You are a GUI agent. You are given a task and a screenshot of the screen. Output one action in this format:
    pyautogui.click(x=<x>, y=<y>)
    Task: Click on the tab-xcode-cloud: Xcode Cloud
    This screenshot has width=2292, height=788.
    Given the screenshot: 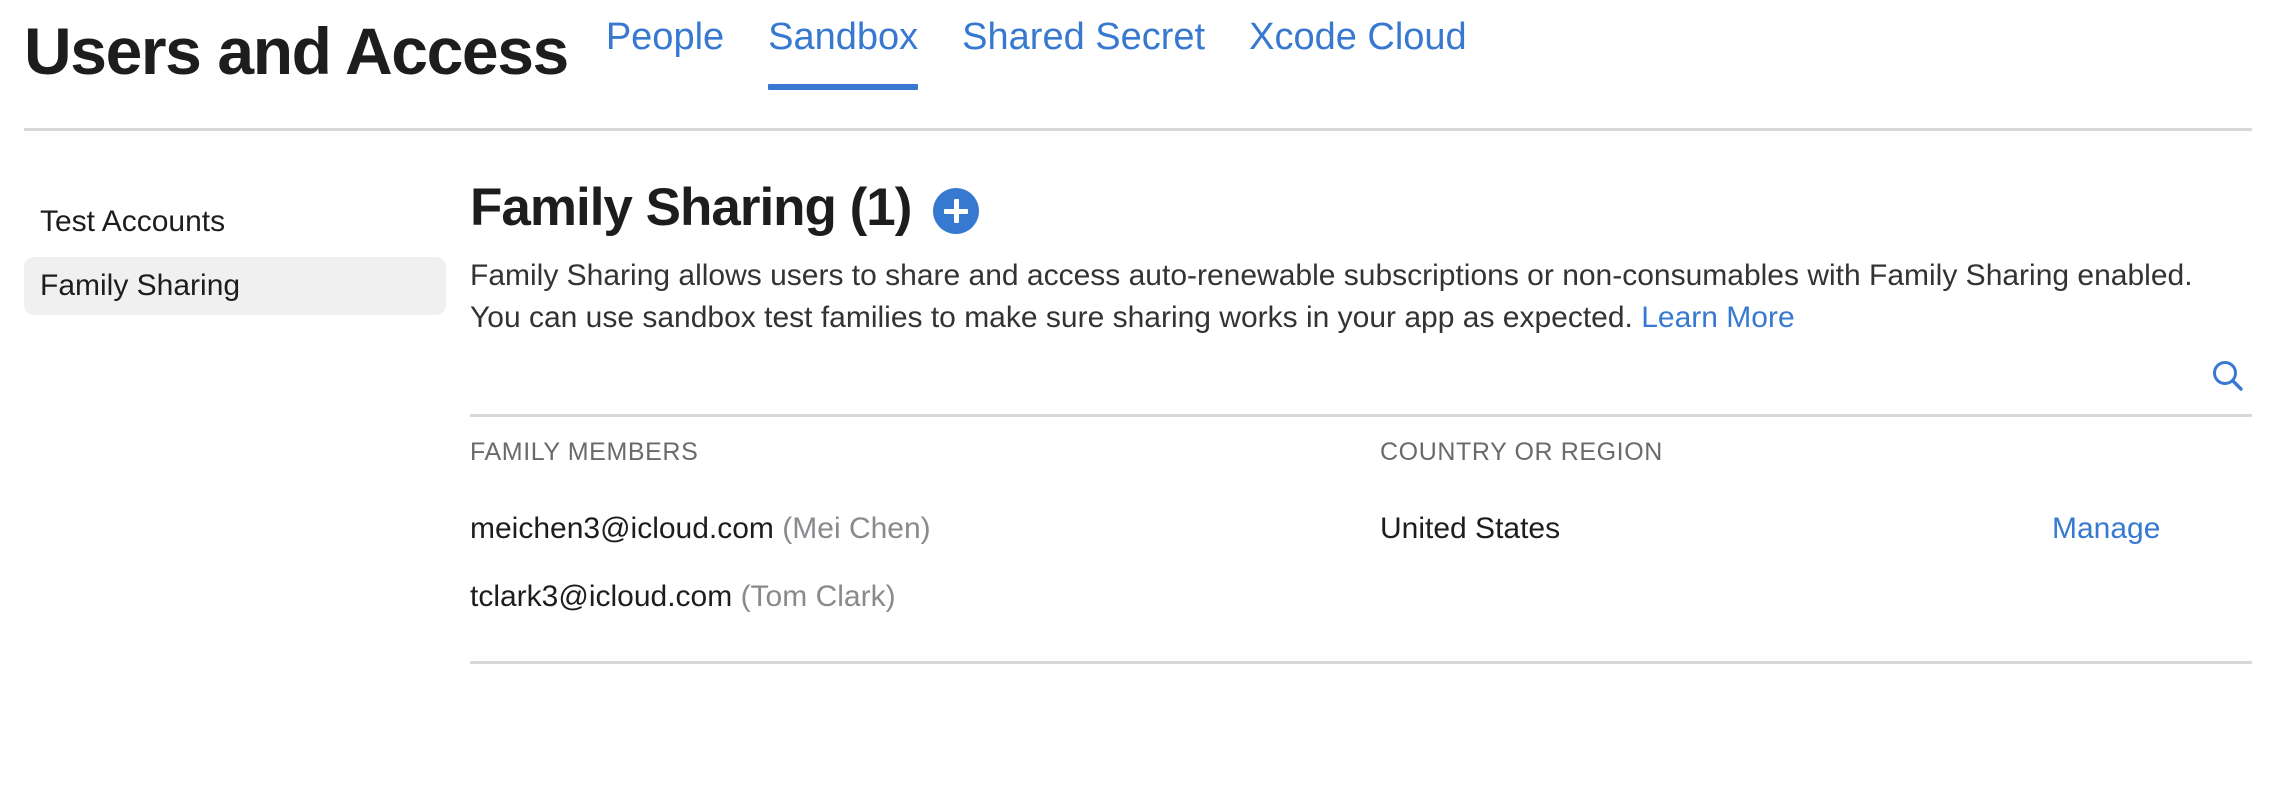 What is the action you would take?
    pyautogui.click(x=1358, y=54)
    